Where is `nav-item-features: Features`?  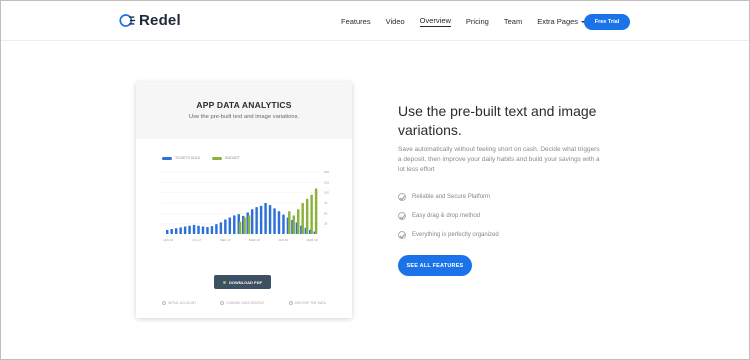 nav-item-features: Features is located at coordinates (356, 21).